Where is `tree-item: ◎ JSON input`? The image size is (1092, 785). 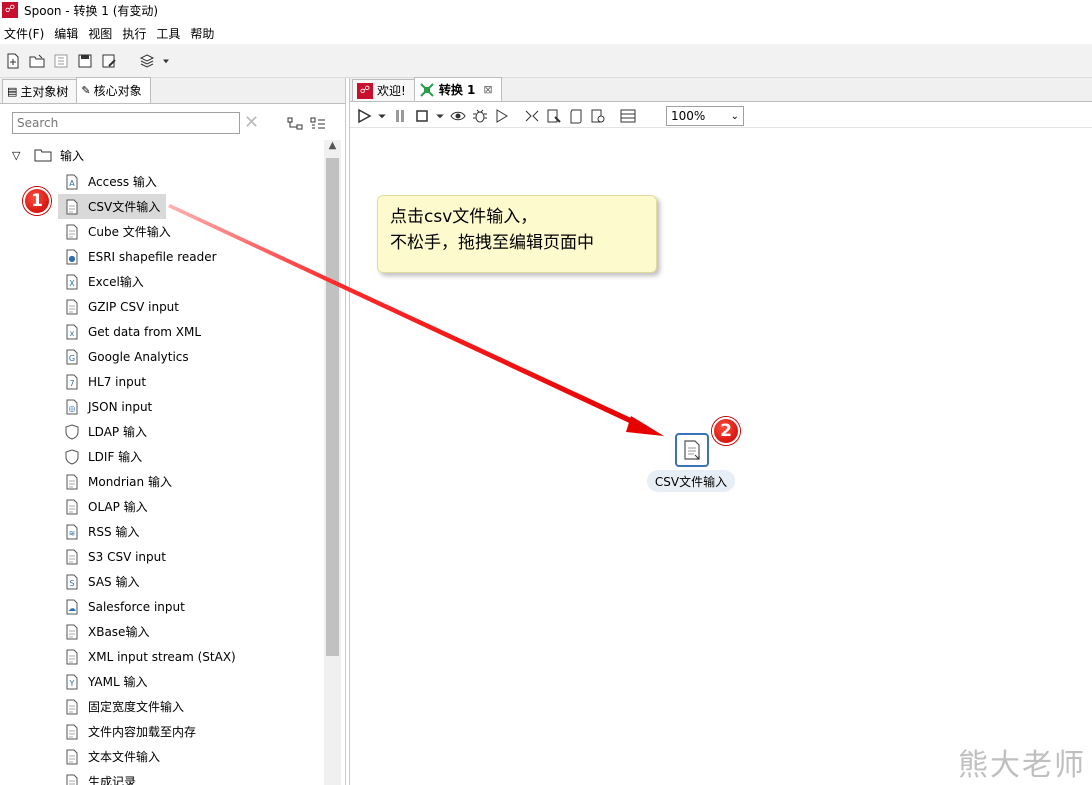
tree-item: ◎ JSON input is located at coordinates (108, 406).